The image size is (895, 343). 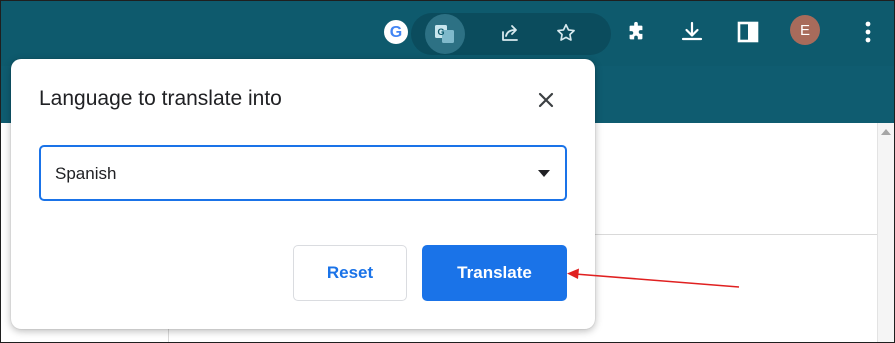 I want to click on close-button, so click(x=546, y=100).